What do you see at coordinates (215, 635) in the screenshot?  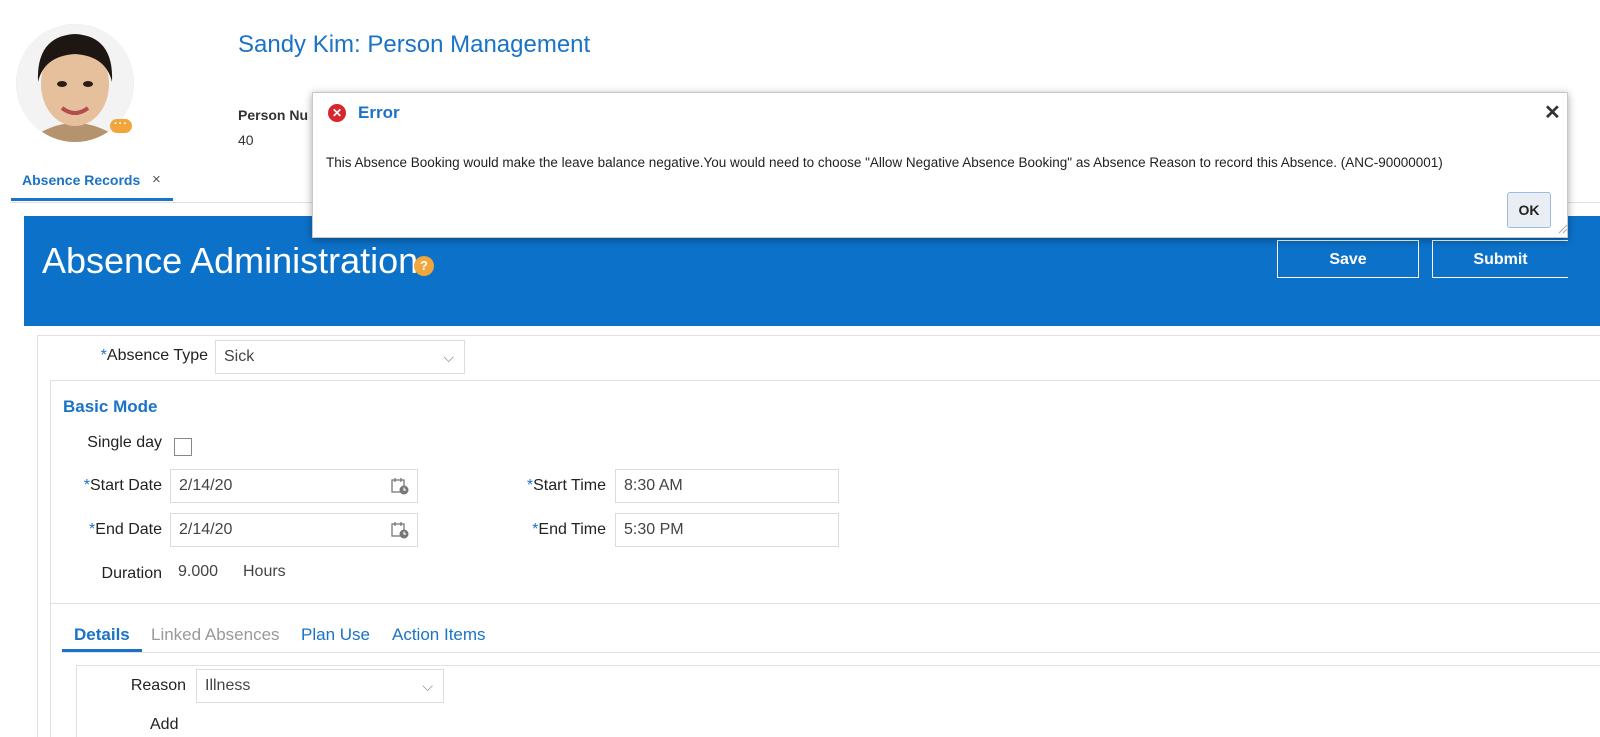 I see `tab-linked-absences: Linked Absences` at bounding box center [215, 635].